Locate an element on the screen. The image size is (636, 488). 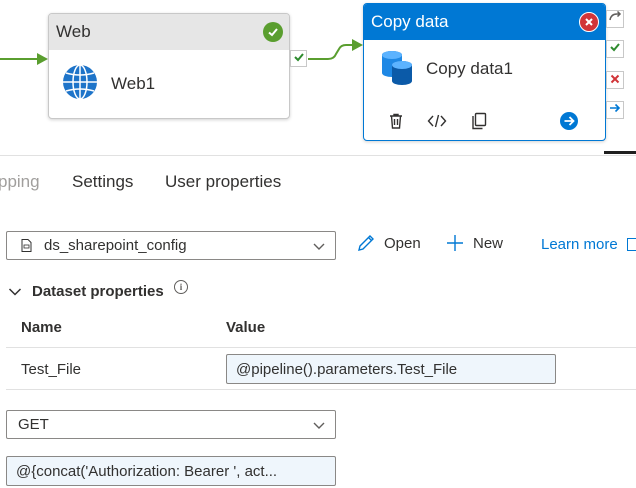
tab-mapping: pping is located at coordinates (20, 182).